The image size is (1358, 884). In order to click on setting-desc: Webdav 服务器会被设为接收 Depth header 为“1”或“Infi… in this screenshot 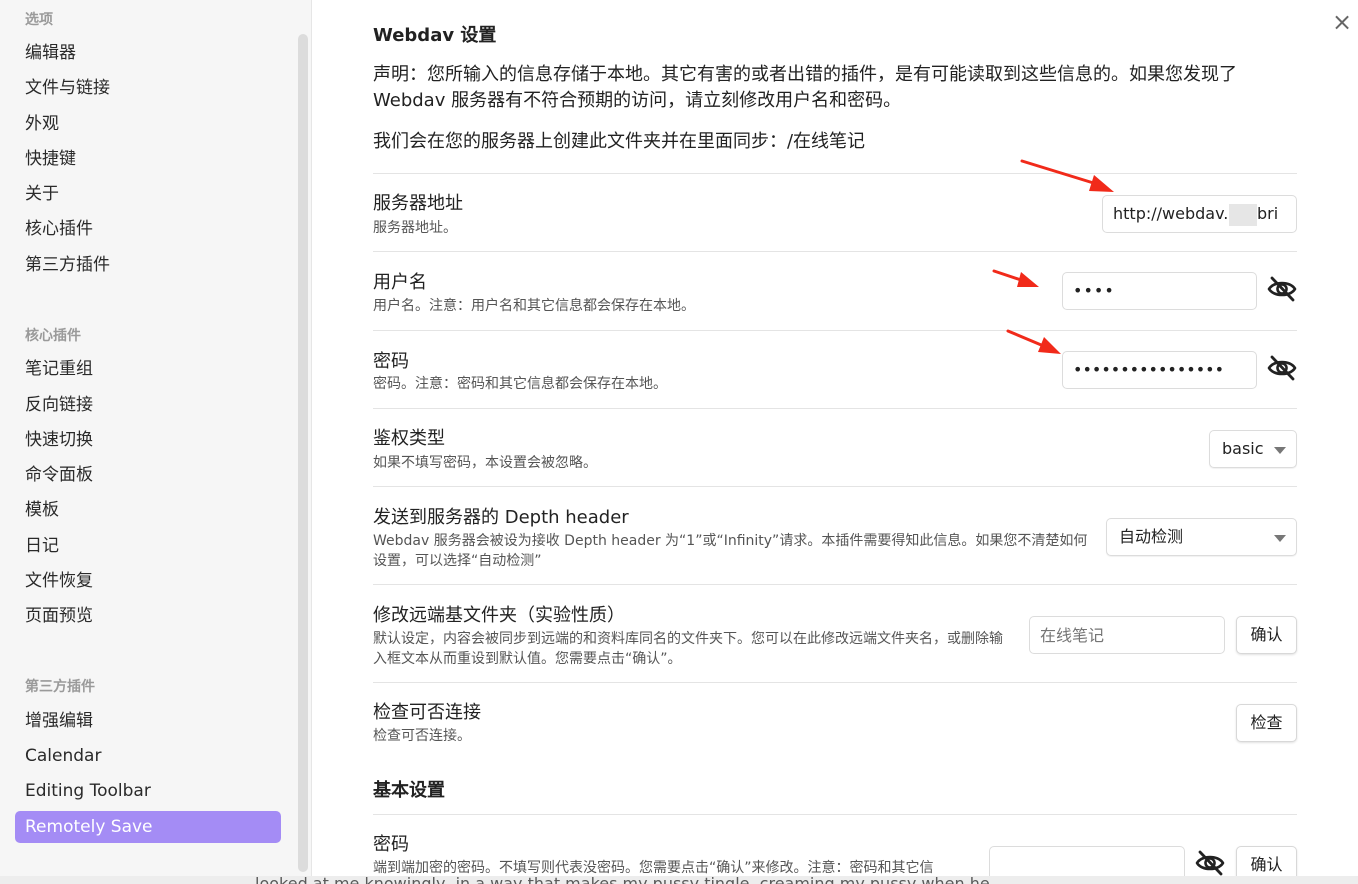, I will do `click(730, 551)`.